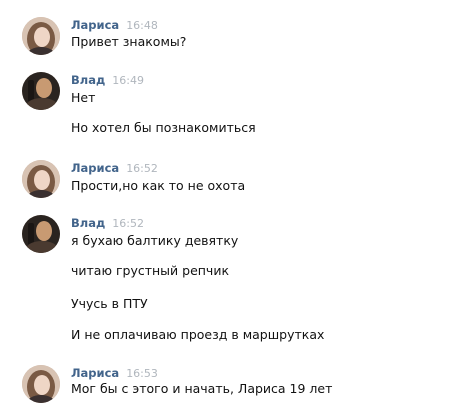 The height and width of the screenshot is (409, 464). I want to click on message-text: Но хотел бы познакомиться, so click(163, 127).